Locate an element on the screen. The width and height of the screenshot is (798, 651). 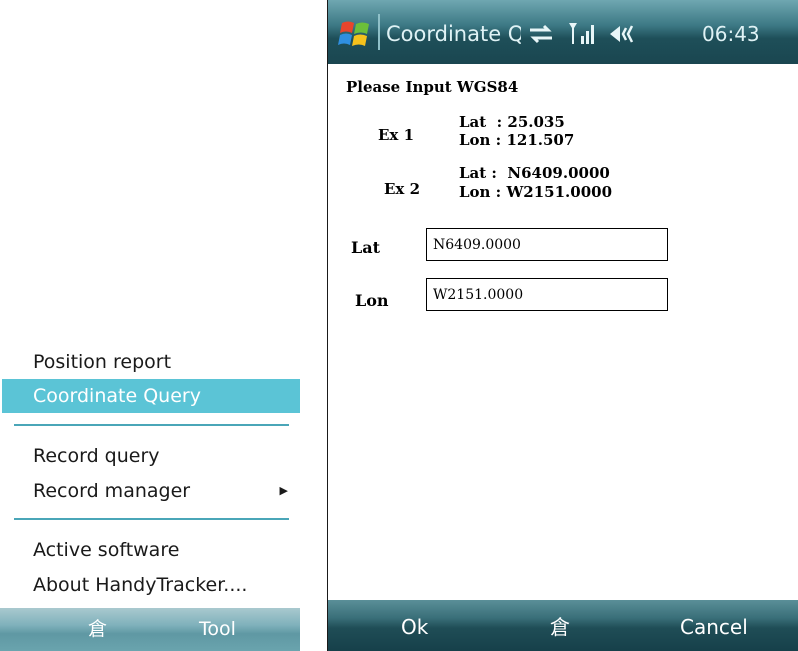
submenu-arrow-icon: ▶ is located at coordinates (283, 490).